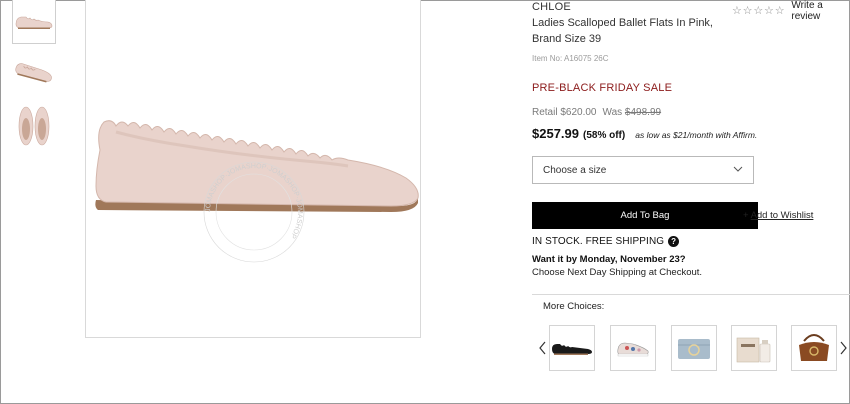  I want to click on retail-price: Retail $620.00, so click(564, 112).